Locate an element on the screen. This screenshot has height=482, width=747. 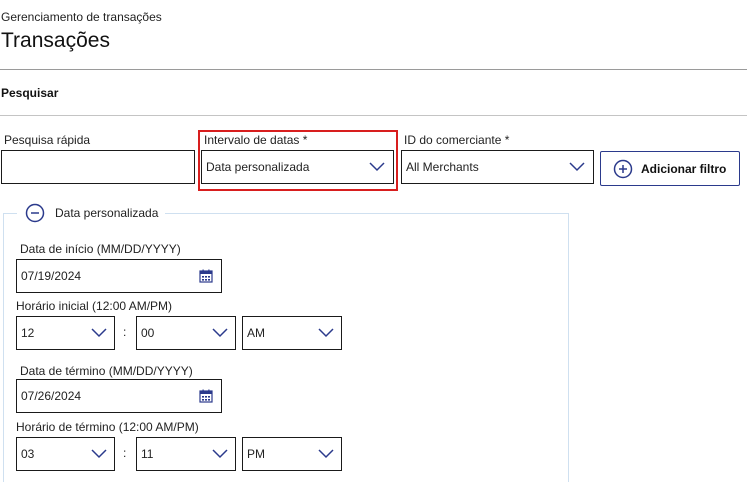
start-minute-select: 00 is located at coordinates (186, 333).